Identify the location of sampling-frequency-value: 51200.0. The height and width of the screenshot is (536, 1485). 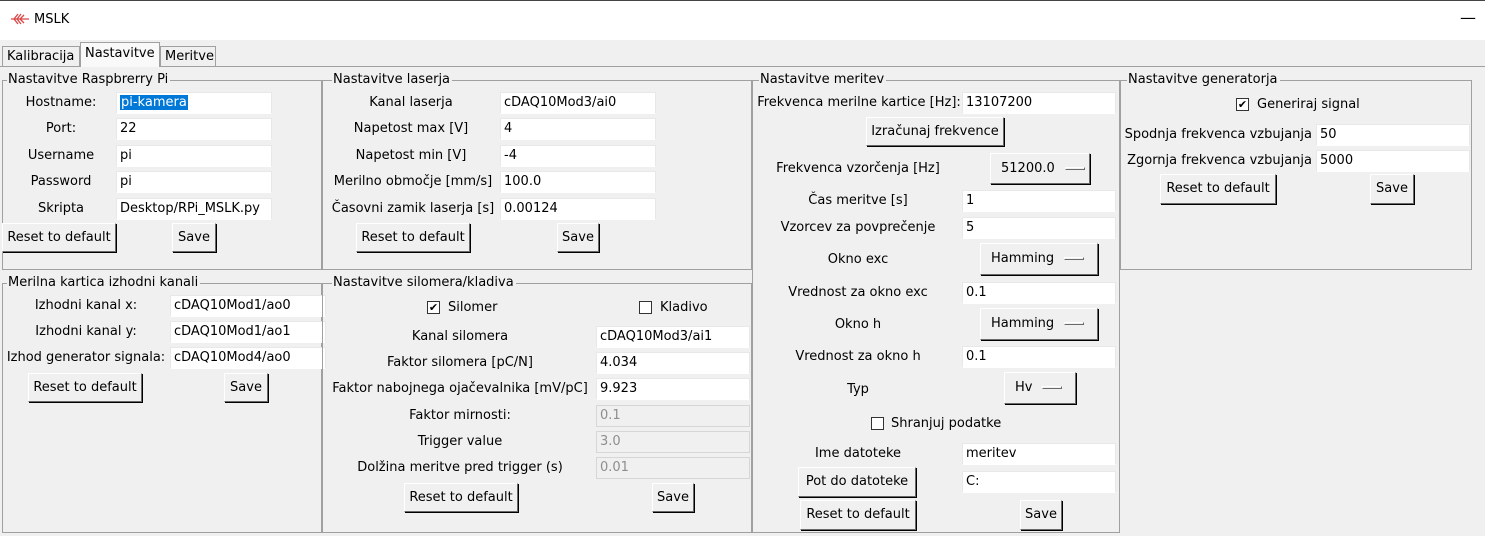
(1028, 168).